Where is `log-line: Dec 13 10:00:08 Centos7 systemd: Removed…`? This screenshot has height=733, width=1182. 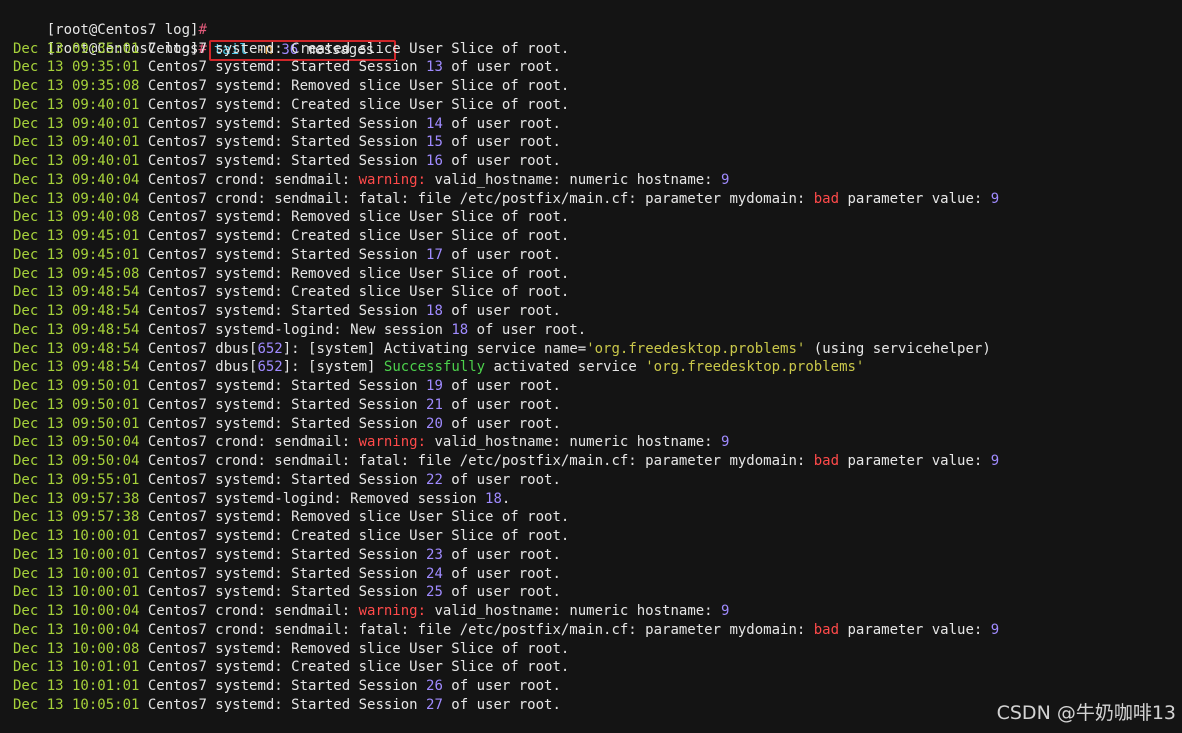
log-line: Dec 13 10:00:08 Centos7 systemd: Removed… is located at coordinates (597, 649).